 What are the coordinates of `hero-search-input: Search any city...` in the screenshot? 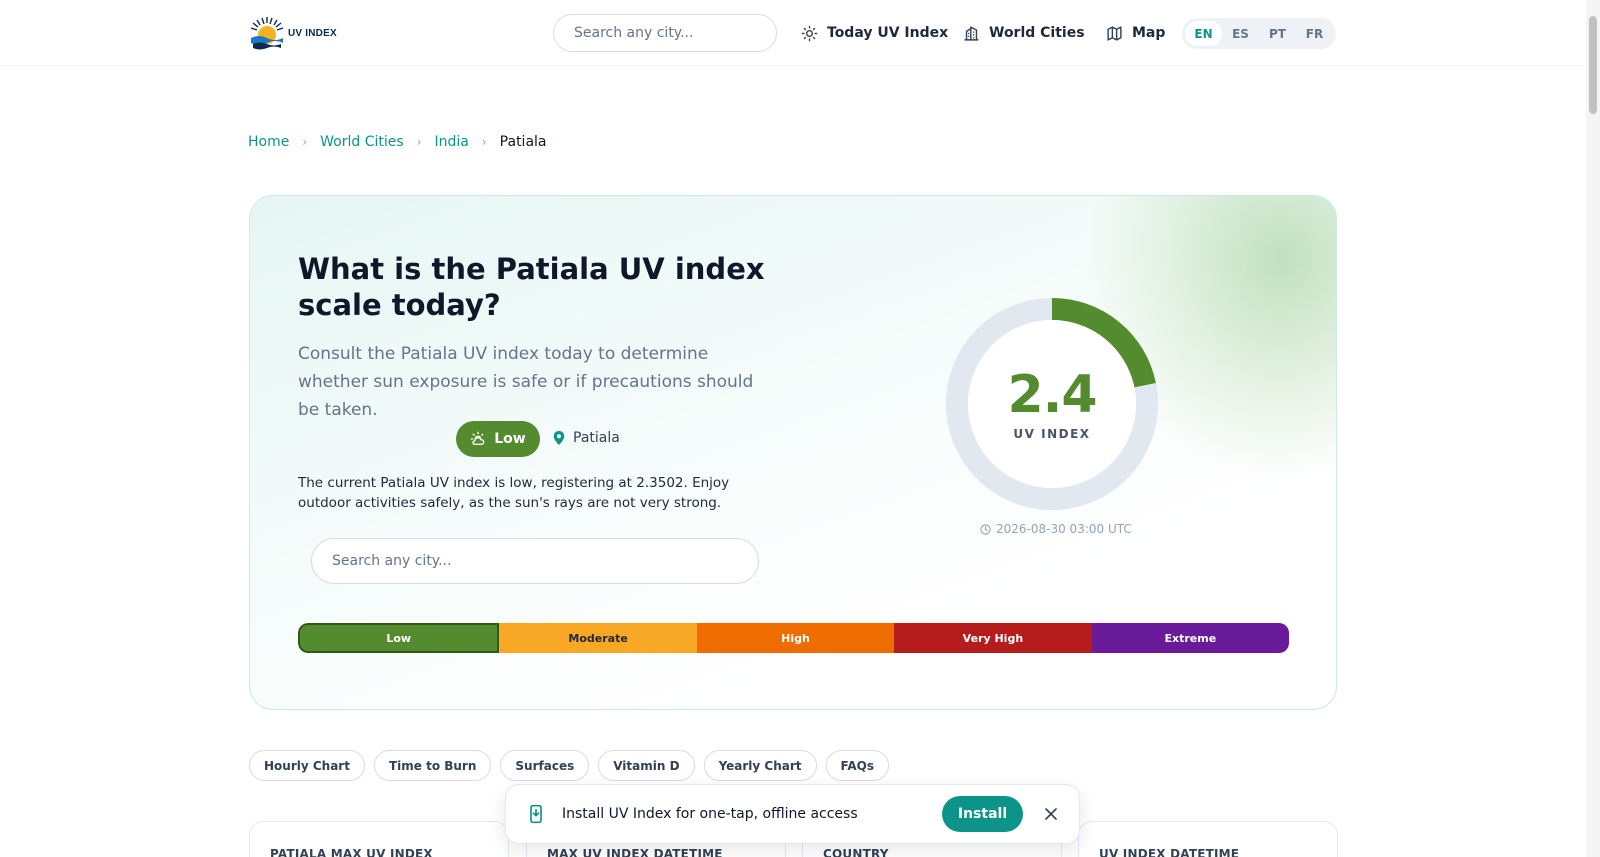 It's located at (535, 561).